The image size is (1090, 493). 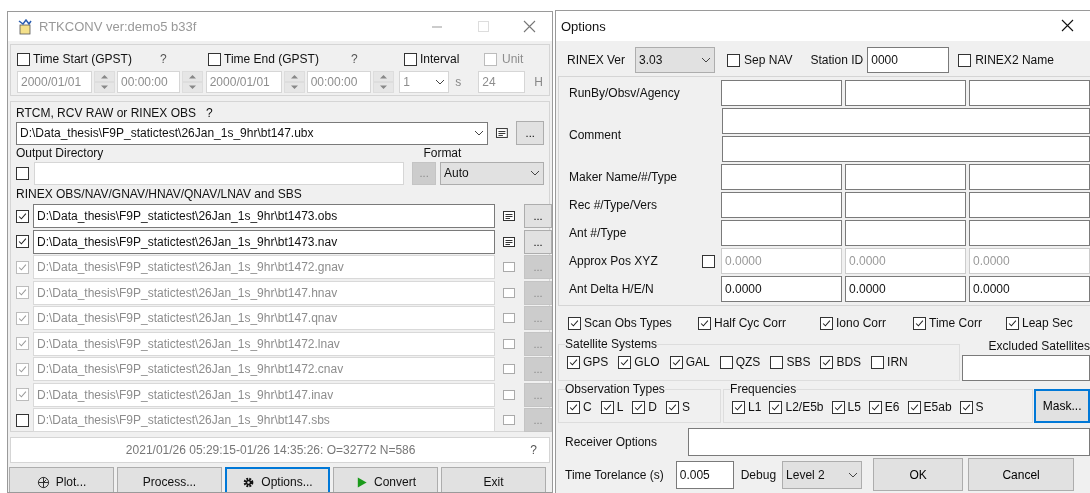 I want to click on debug-dropdown: Level 2, so click(x=822, y=474).